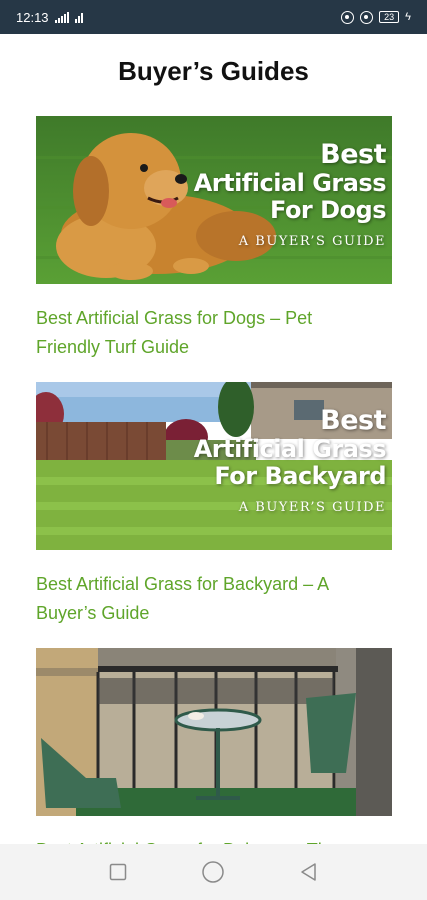 Image resolution: width=427 pixels, height=900 pixels. What do you see at coordinates (32, 17) in the screenshot?
I see `status-time: 12:13` at bounding box center [32, 17].